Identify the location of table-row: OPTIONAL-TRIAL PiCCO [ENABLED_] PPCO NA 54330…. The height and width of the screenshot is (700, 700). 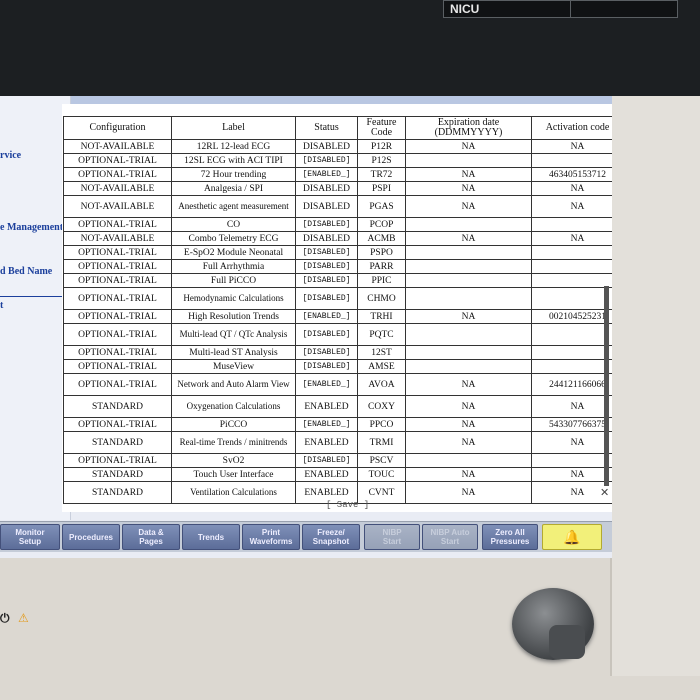
(337, 424).